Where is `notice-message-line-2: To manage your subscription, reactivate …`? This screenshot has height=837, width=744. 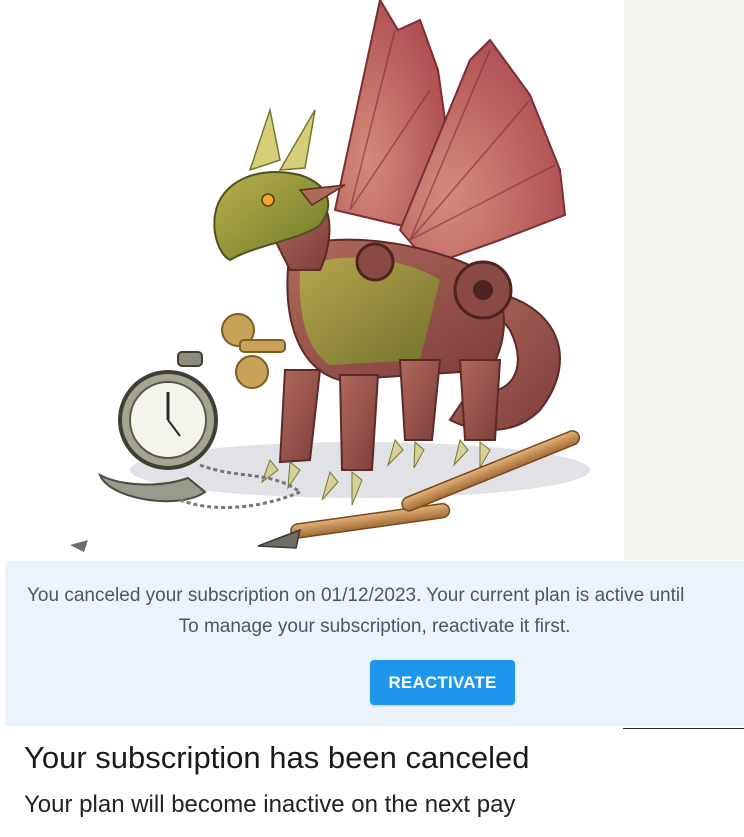
notice-message-line-2: To manage your subscription, reactivate … is located at coordinates (374, 626).